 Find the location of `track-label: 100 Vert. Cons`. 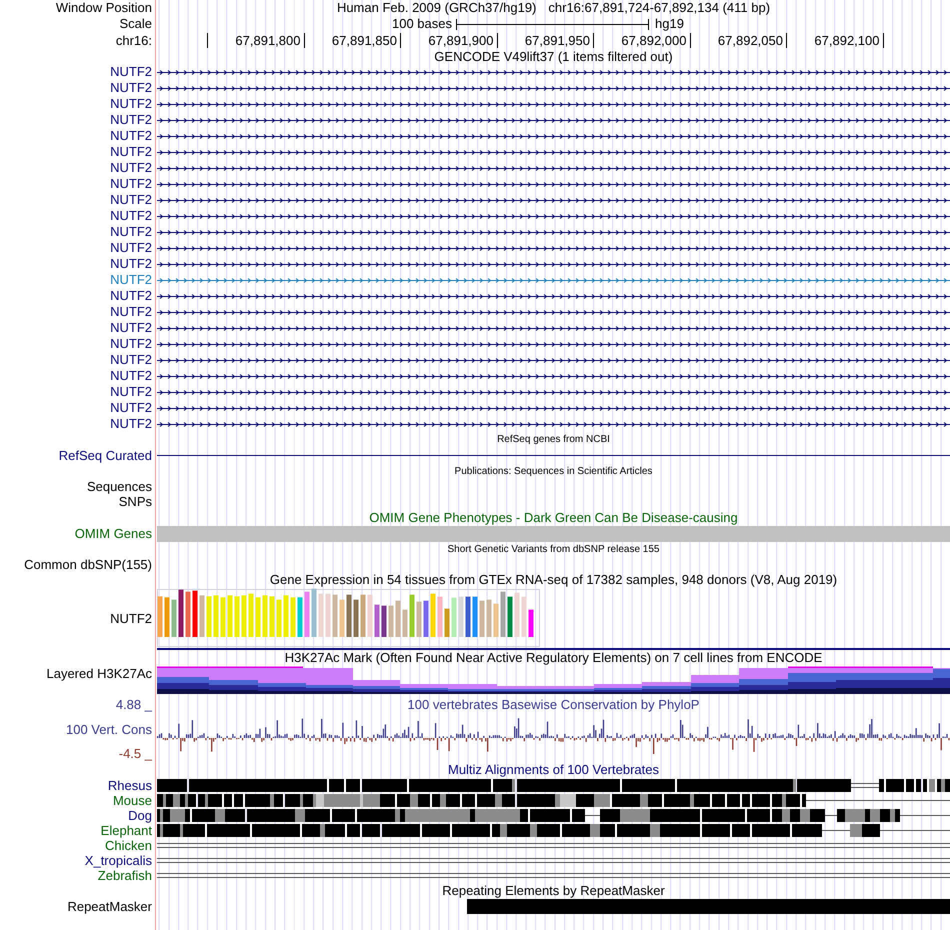

track-label: 100 Vert. Cons is located at coordinates (109, 730).